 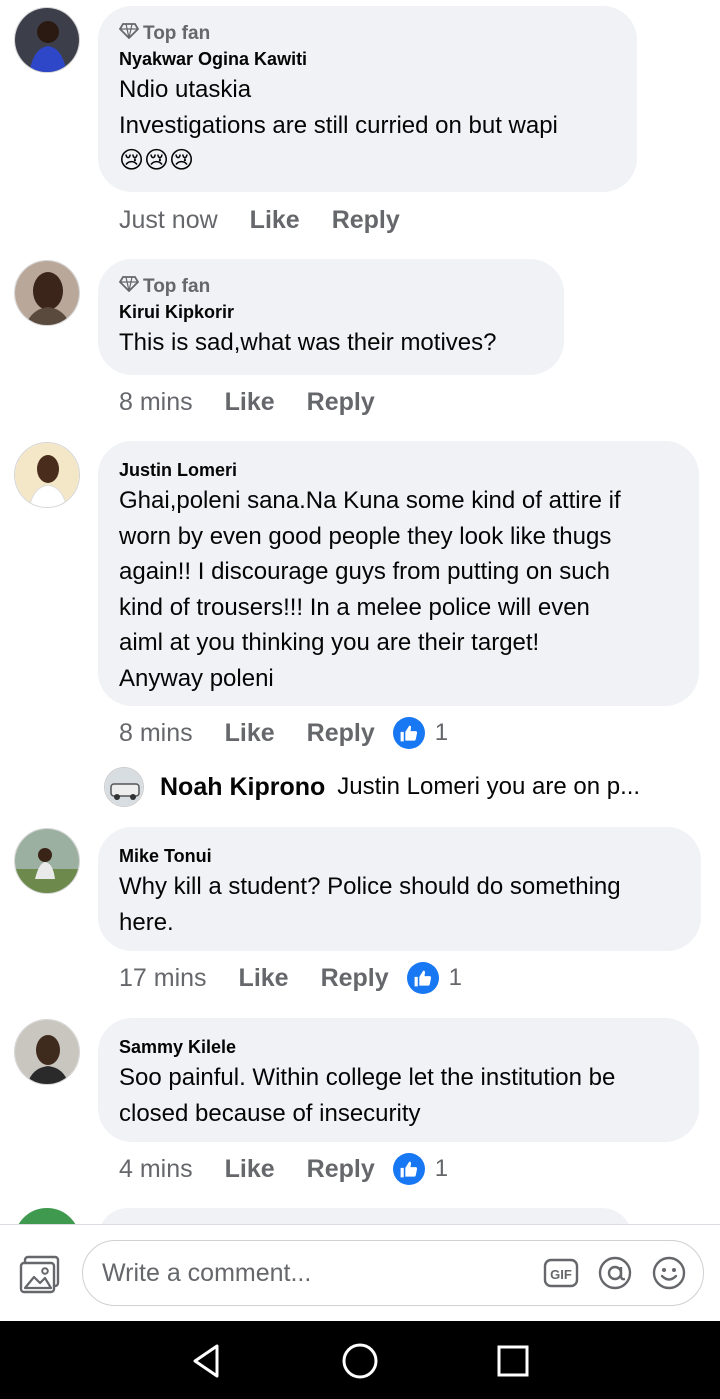 I want to click on commenter-name: Nyakwar Ogina Kawiti, so click(x=367, y=59).